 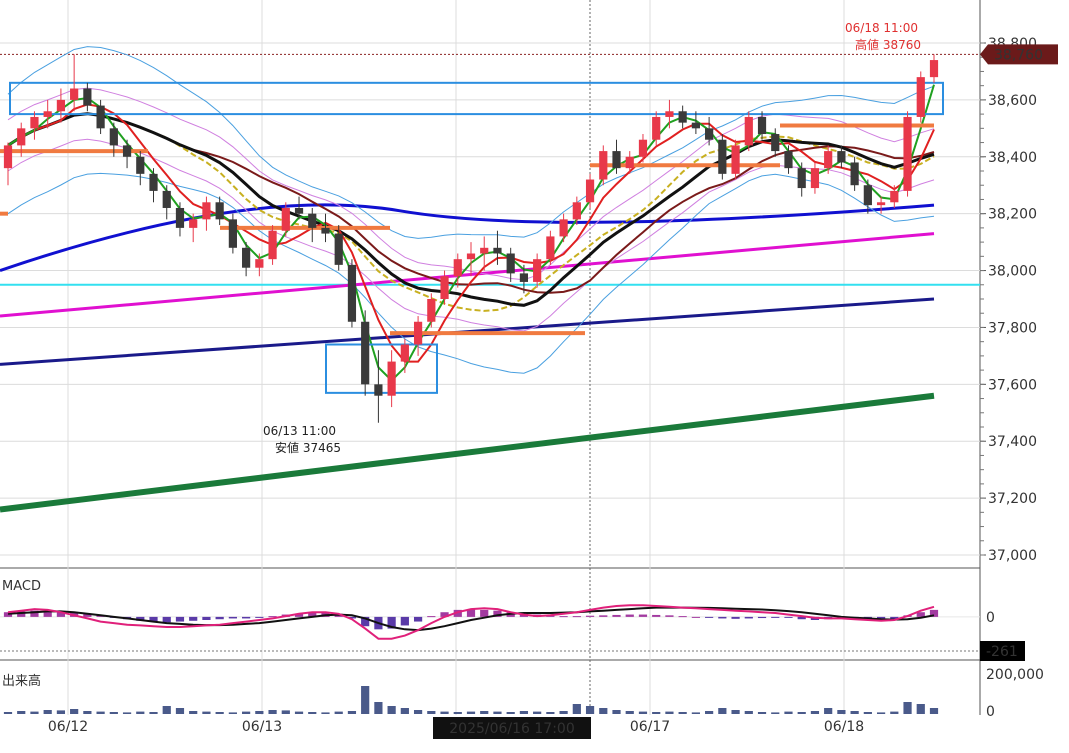 What do you see at coordinates (299, 431) in the screenshot?
I see `low-annotation-time: 06/13 11:00` at bounding box center [299, 431].